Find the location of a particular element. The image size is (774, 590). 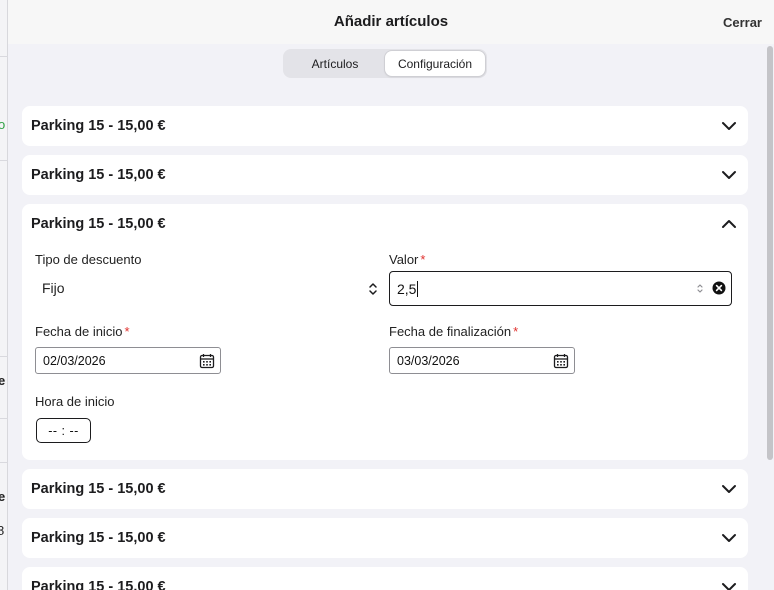

start-time-label-text: Hora de inicio is located at coordinates (75, 401).